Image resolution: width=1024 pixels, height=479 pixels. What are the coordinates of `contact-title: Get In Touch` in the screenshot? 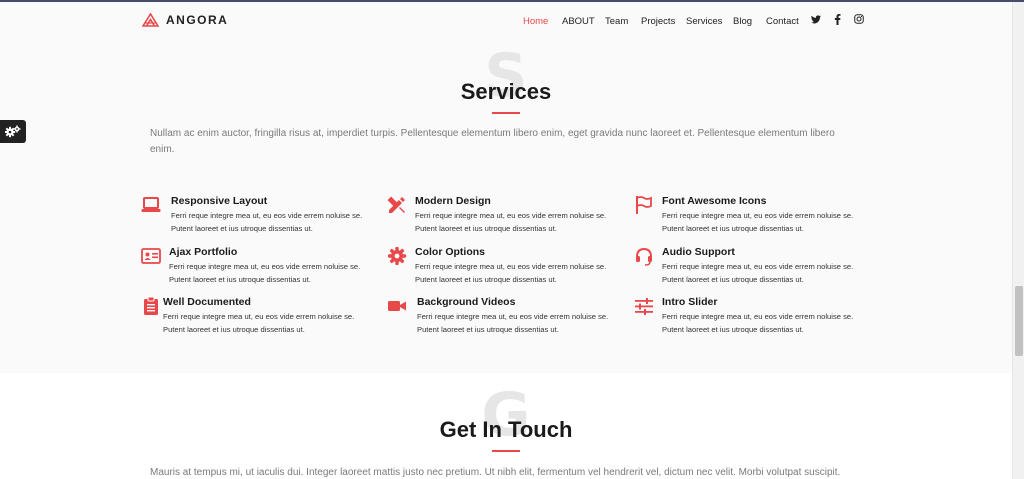 It's located at (506, 429).